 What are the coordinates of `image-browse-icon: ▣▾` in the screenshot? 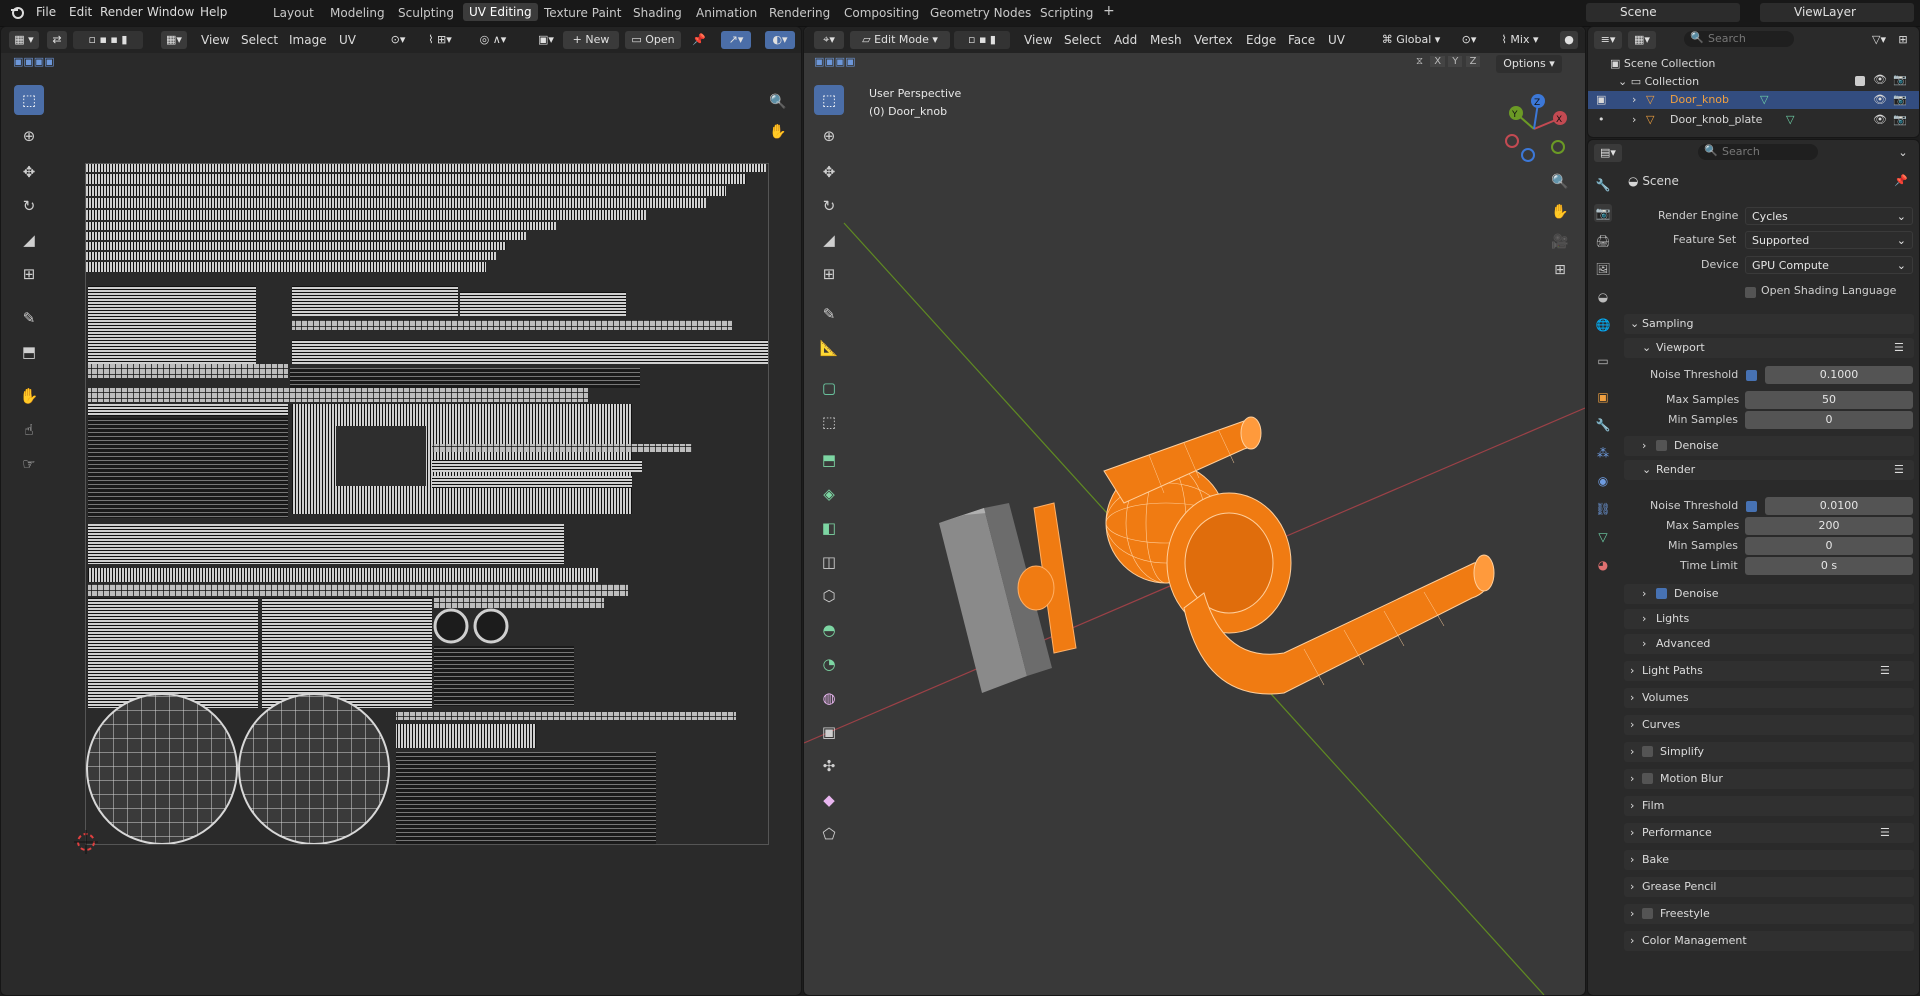 It's located at (546, 40).